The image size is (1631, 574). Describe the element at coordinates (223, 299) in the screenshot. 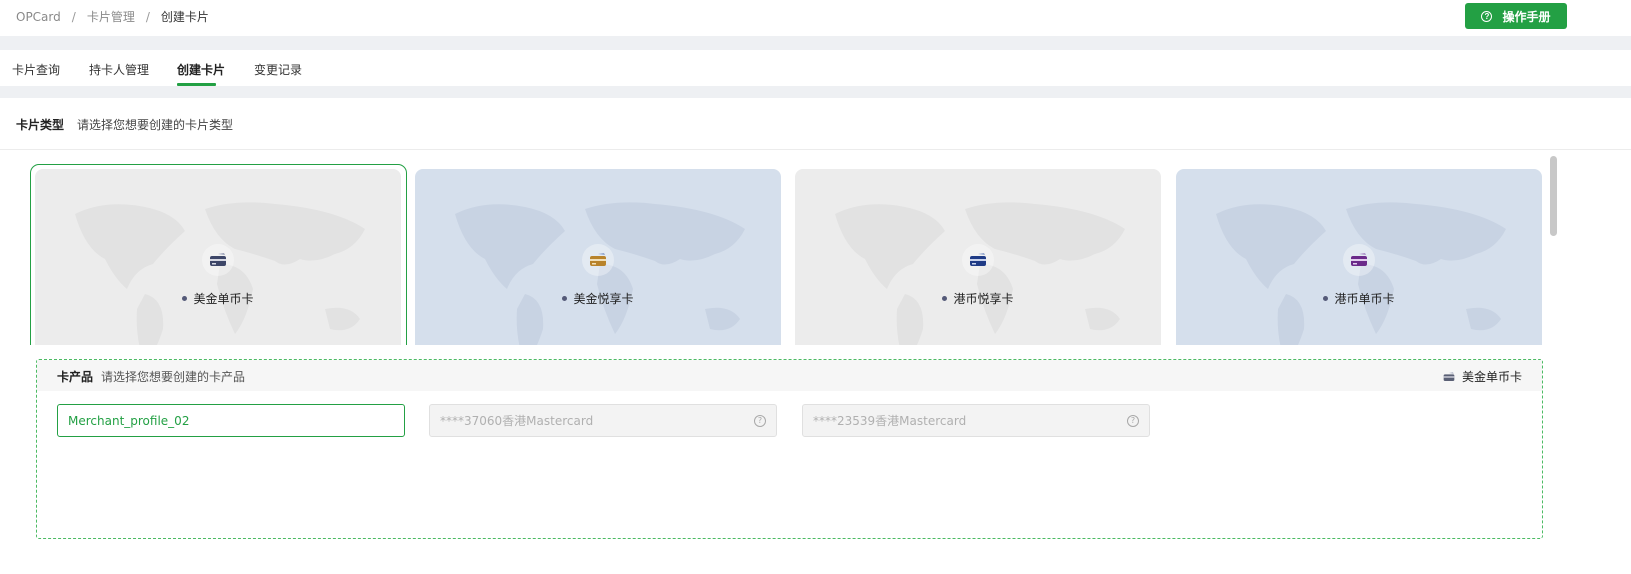

I see `card-name-text: 美金单币卡` at that location.